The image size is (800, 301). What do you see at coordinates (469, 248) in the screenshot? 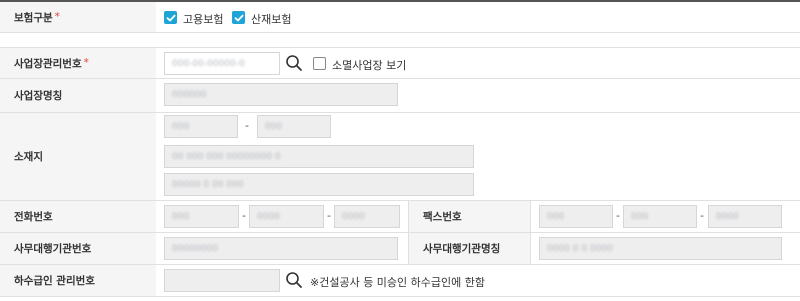
I see `agency-name-label: 사무대행기관명칭` at bounding box center [469, 248].